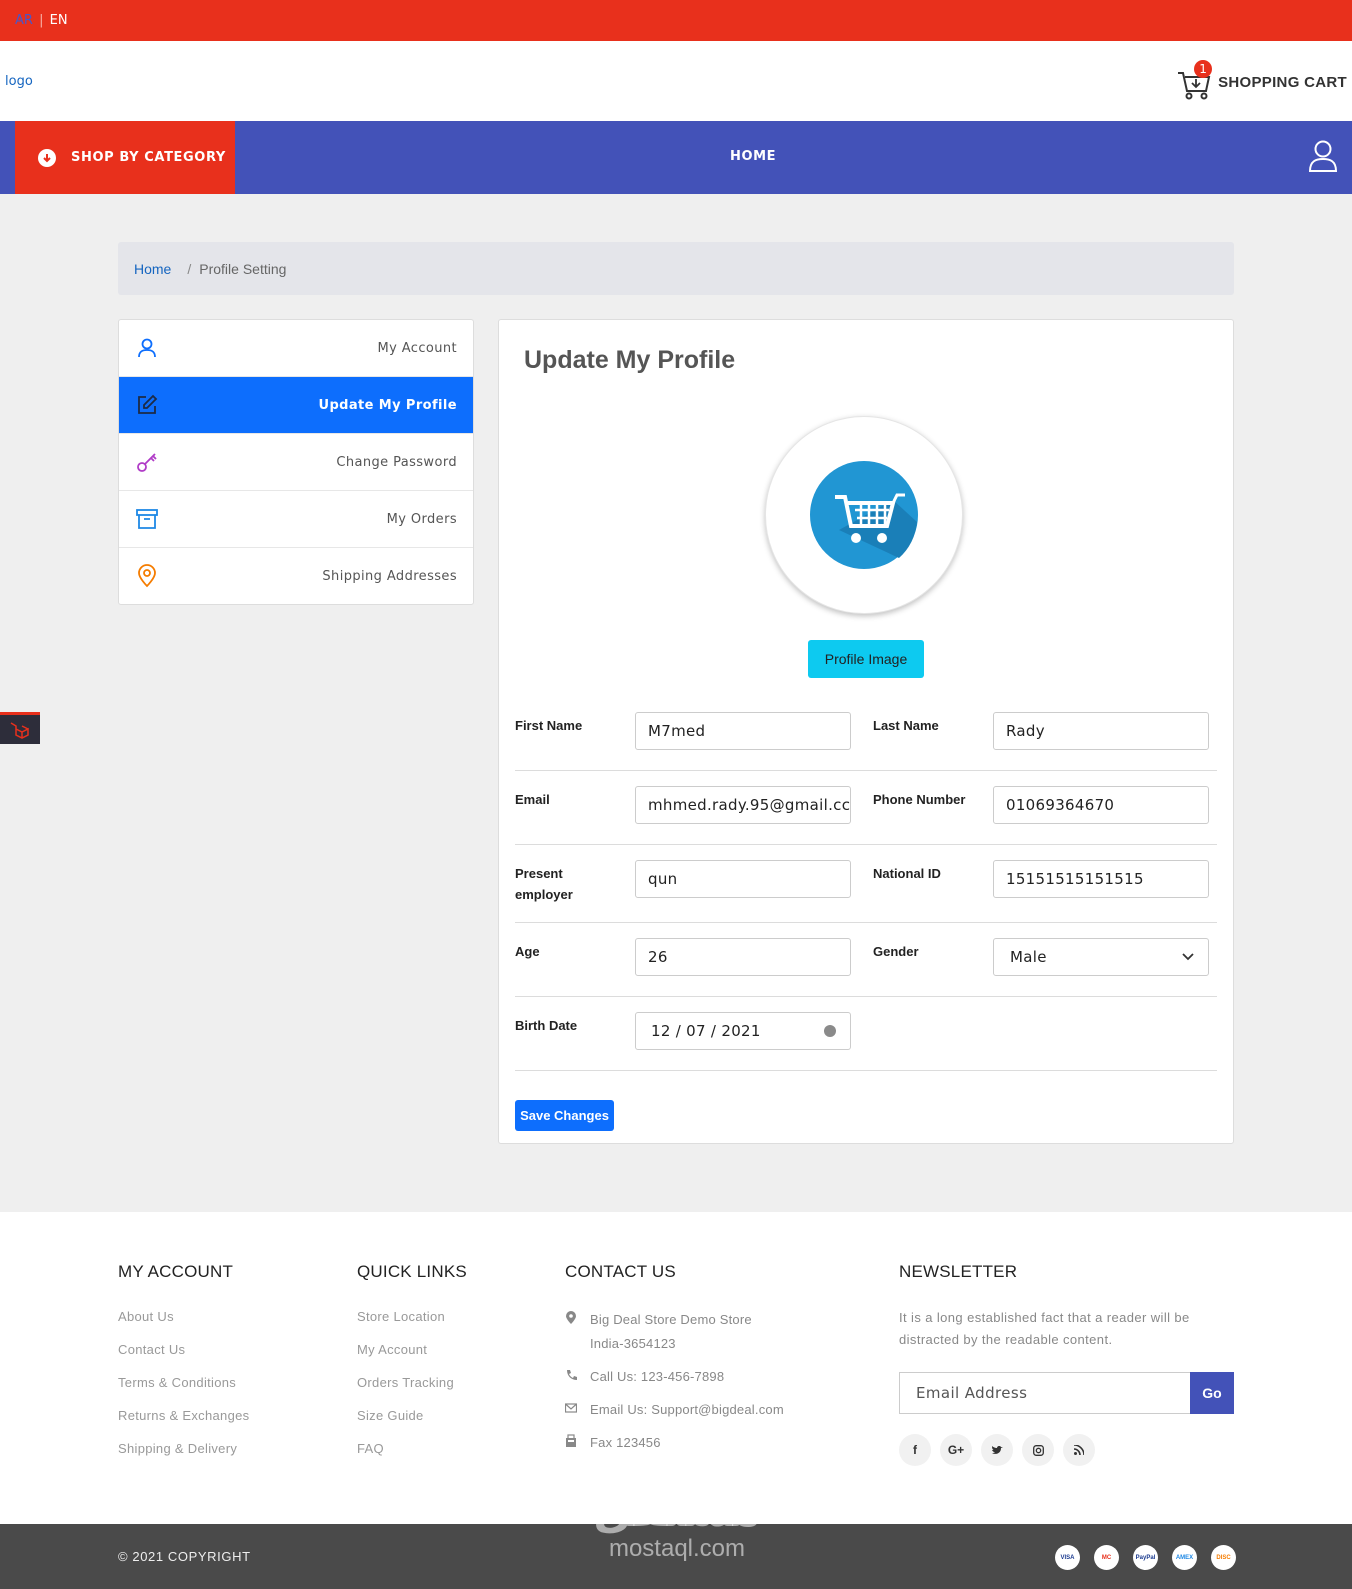 Image resolution: width=1352 pixels, height=1589 pixels. I want to click on instagram-icon, so click(1038, 1450).